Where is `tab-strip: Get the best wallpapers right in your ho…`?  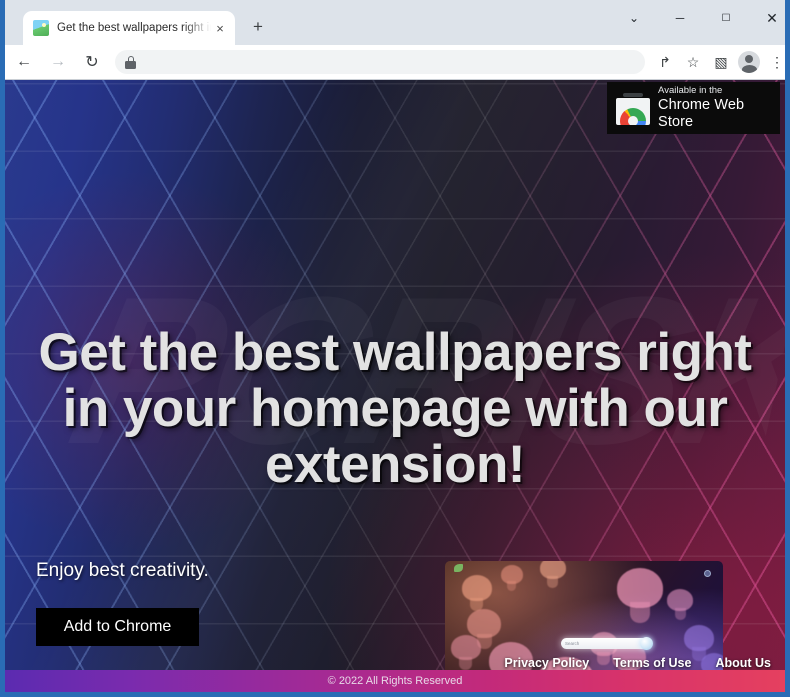 tab-strip: Get the best wallpapers right in your ho… is located at coordinates (395, 22).